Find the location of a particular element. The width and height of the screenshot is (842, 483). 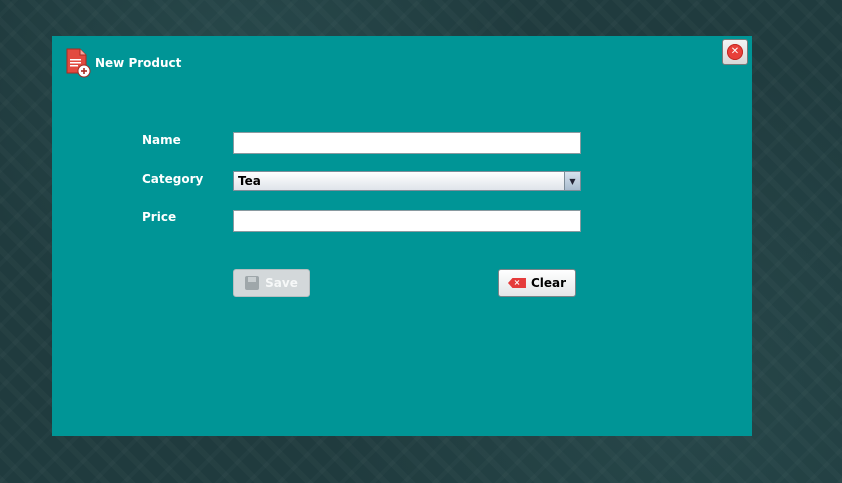

save-button: Save is located at coordinates (271, 283).